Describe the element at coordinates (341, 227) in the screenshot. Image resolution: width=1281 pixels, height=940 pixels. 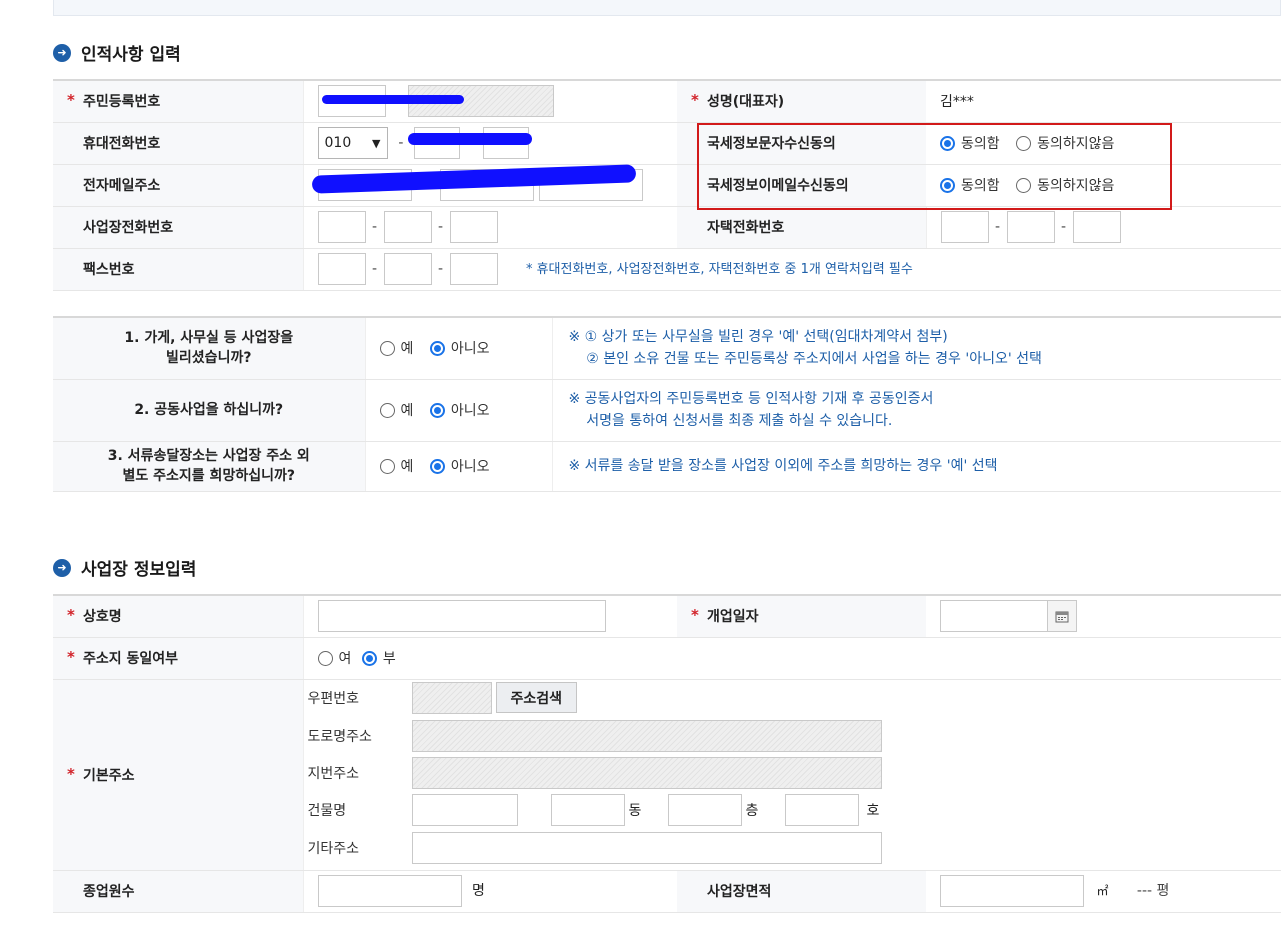
I see `biz-phone-1-input` at that location.